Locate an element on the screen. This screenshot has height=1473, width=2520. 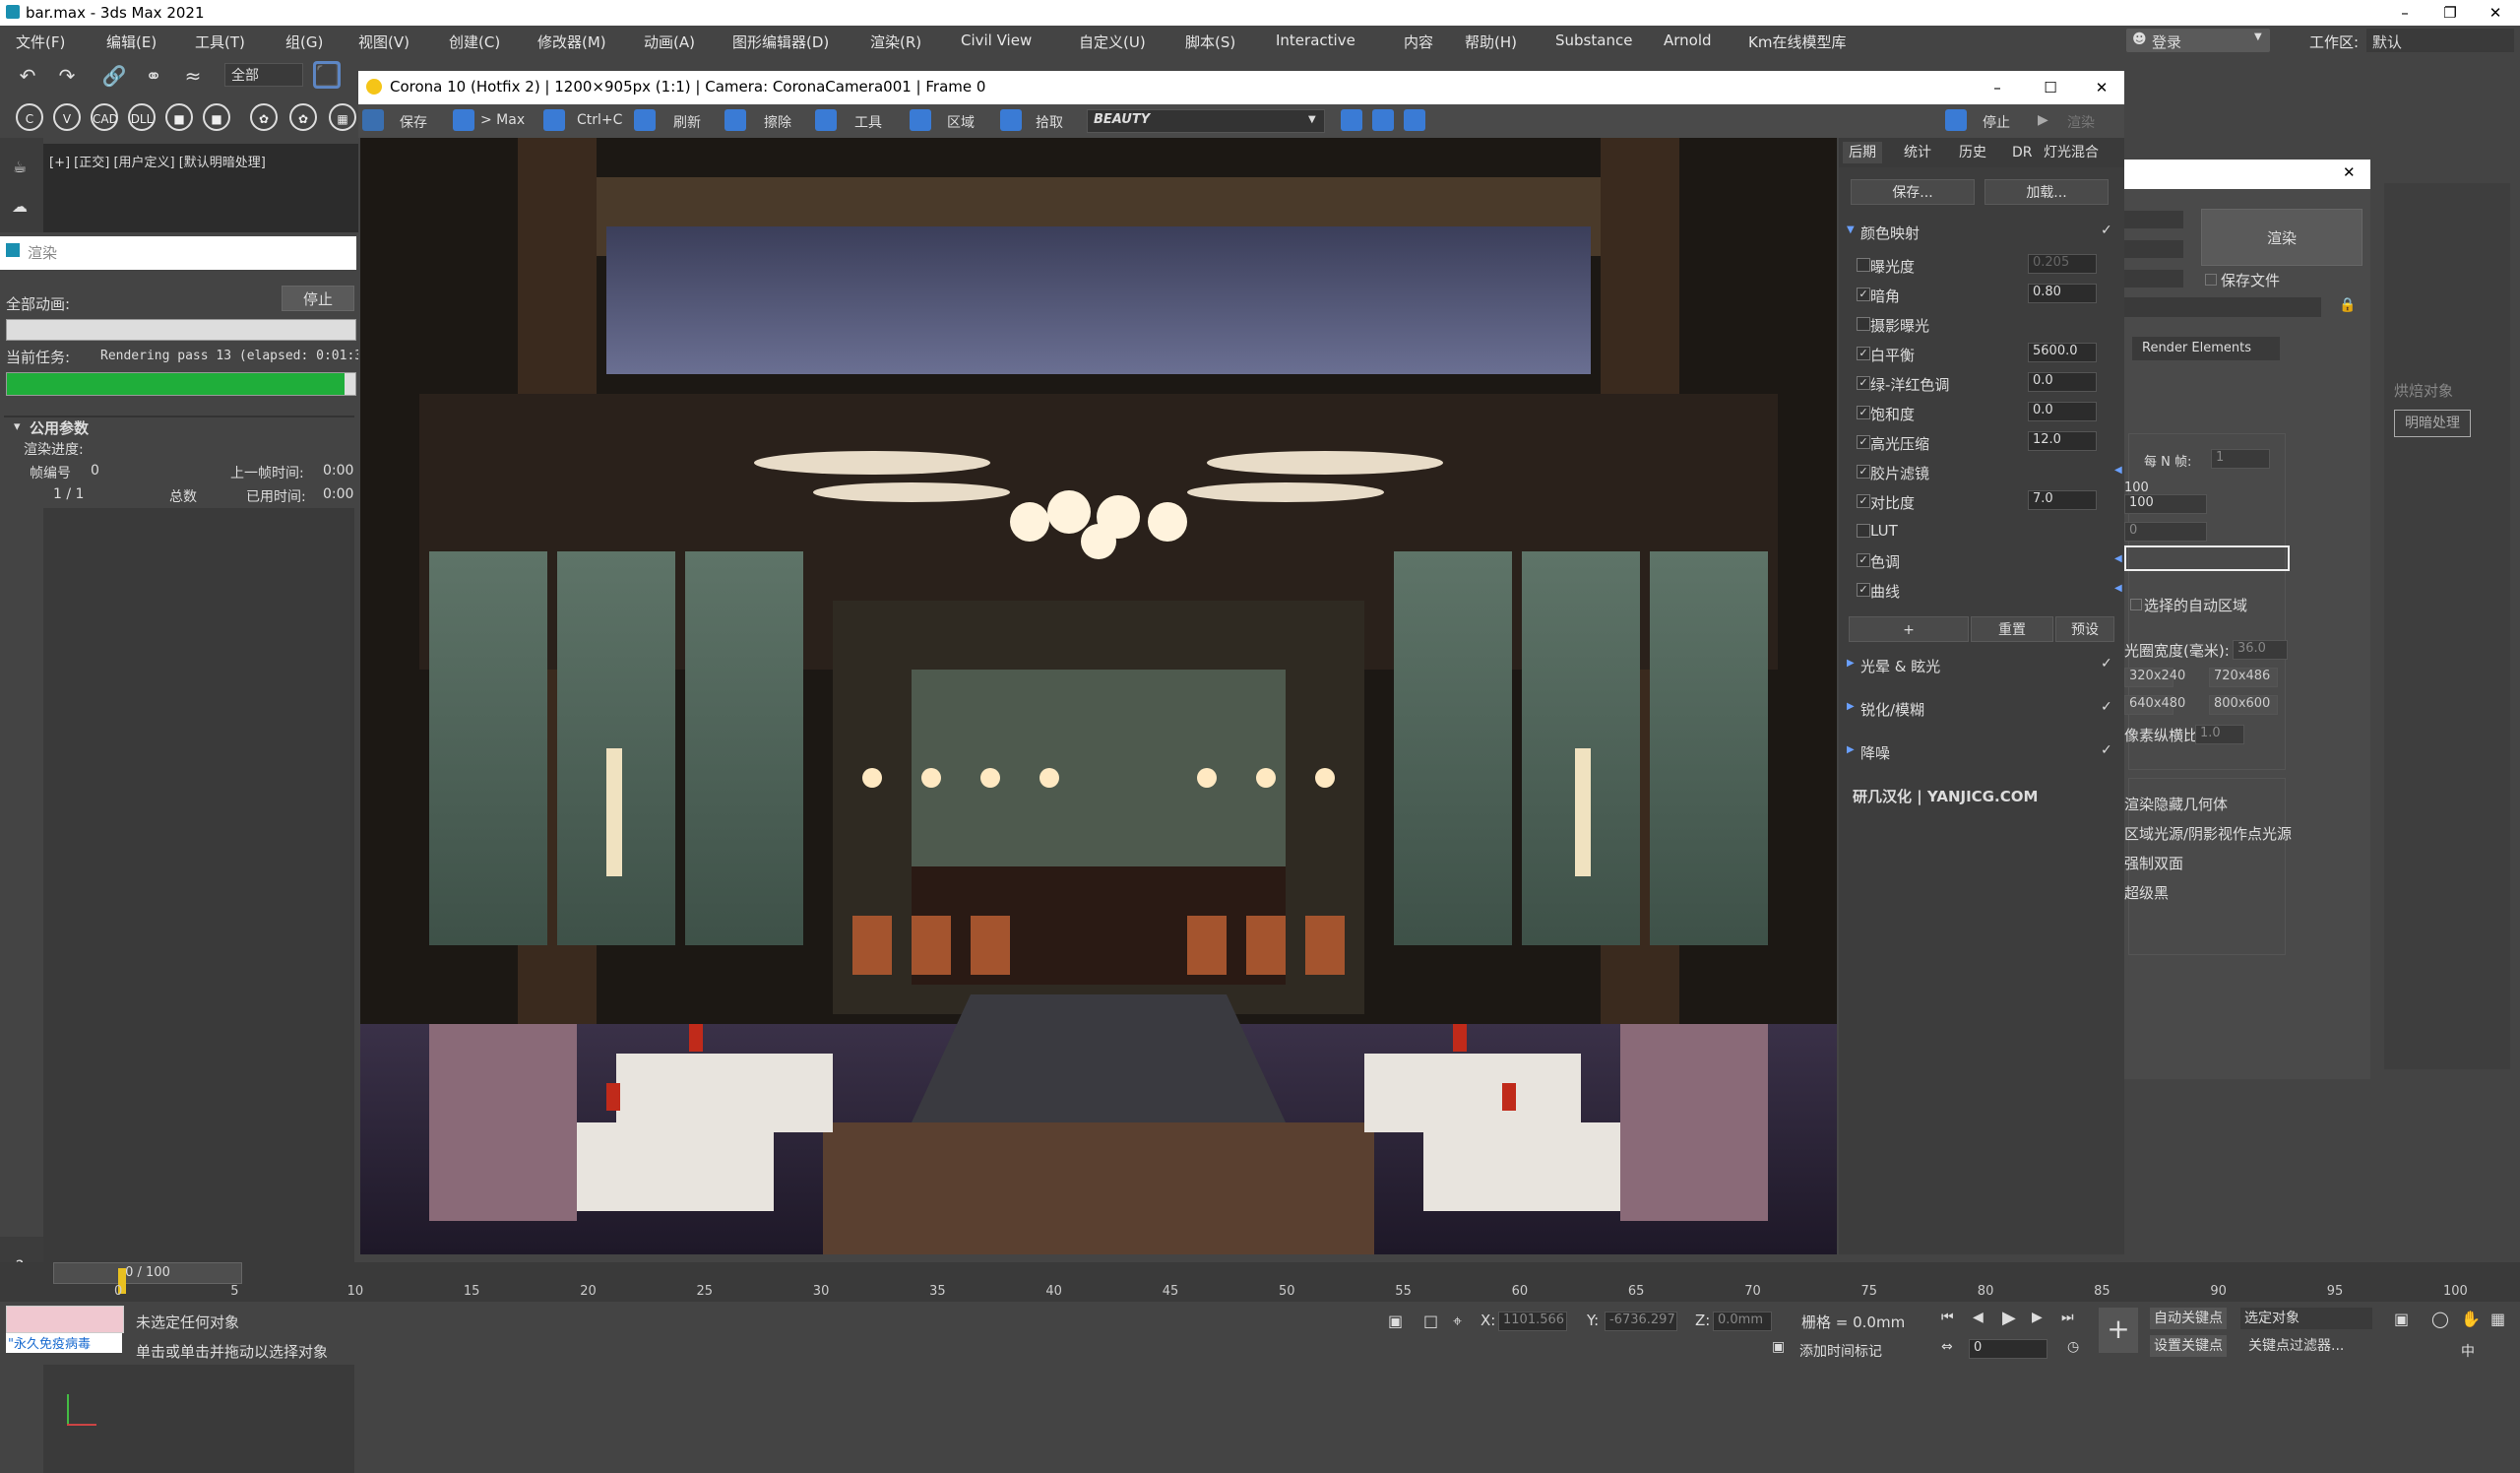
set-key-plus-button: + is located at coordinates (2118, 1330).